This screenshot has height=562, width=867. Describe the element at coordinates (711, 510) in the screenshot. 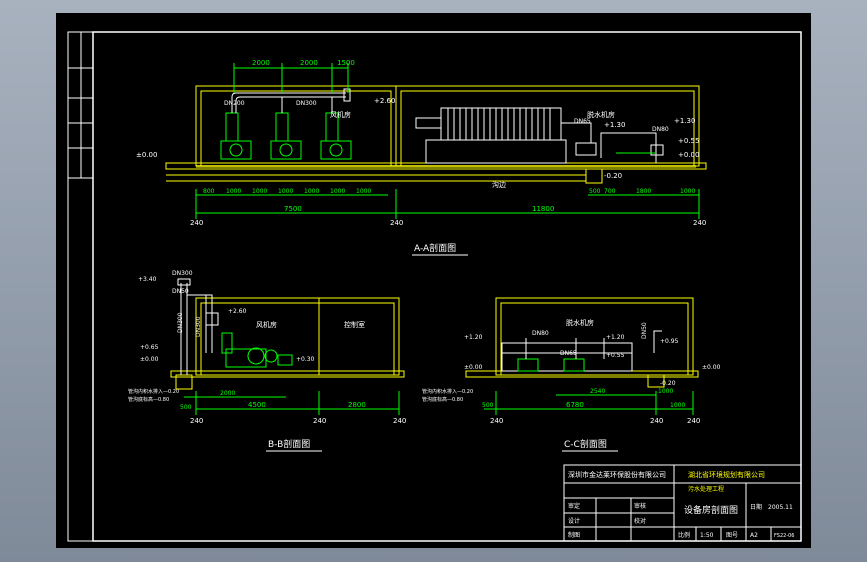

I see `drawing-name: 设备房剖面图` at that location.